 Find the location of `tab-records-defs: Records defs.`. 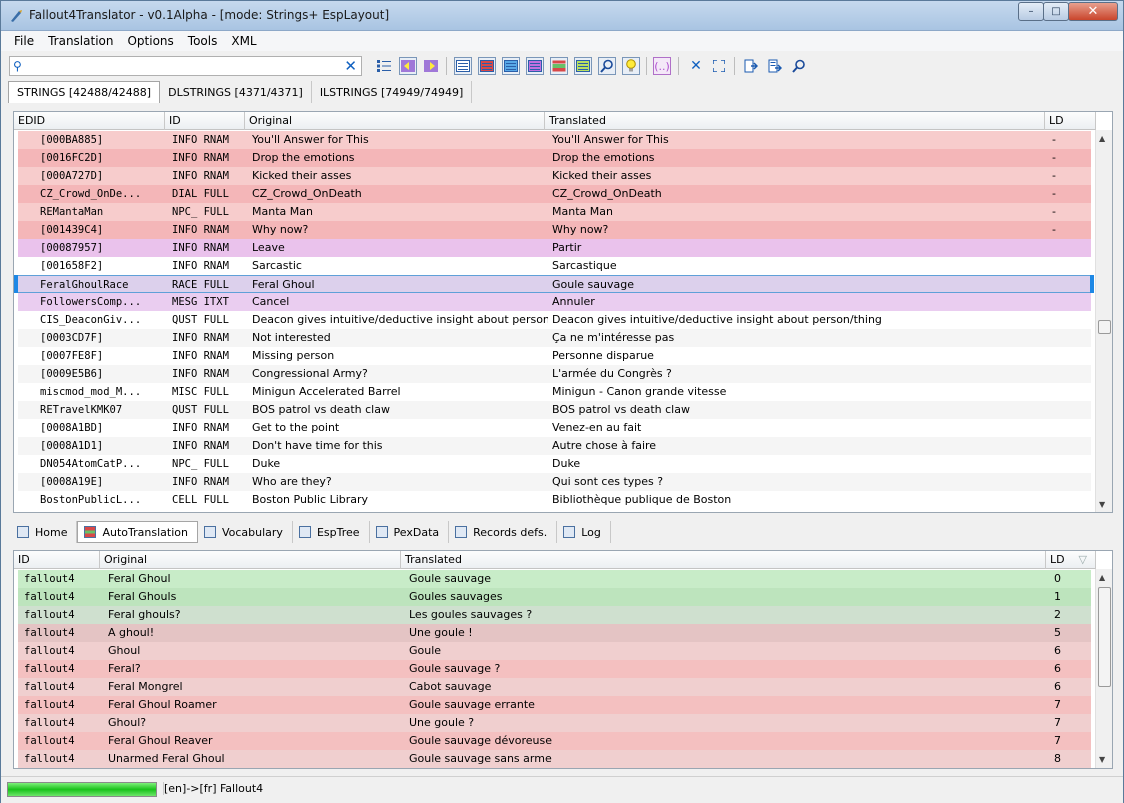

tab-records-defs: Records defs. is located at coordinates (503, 532).